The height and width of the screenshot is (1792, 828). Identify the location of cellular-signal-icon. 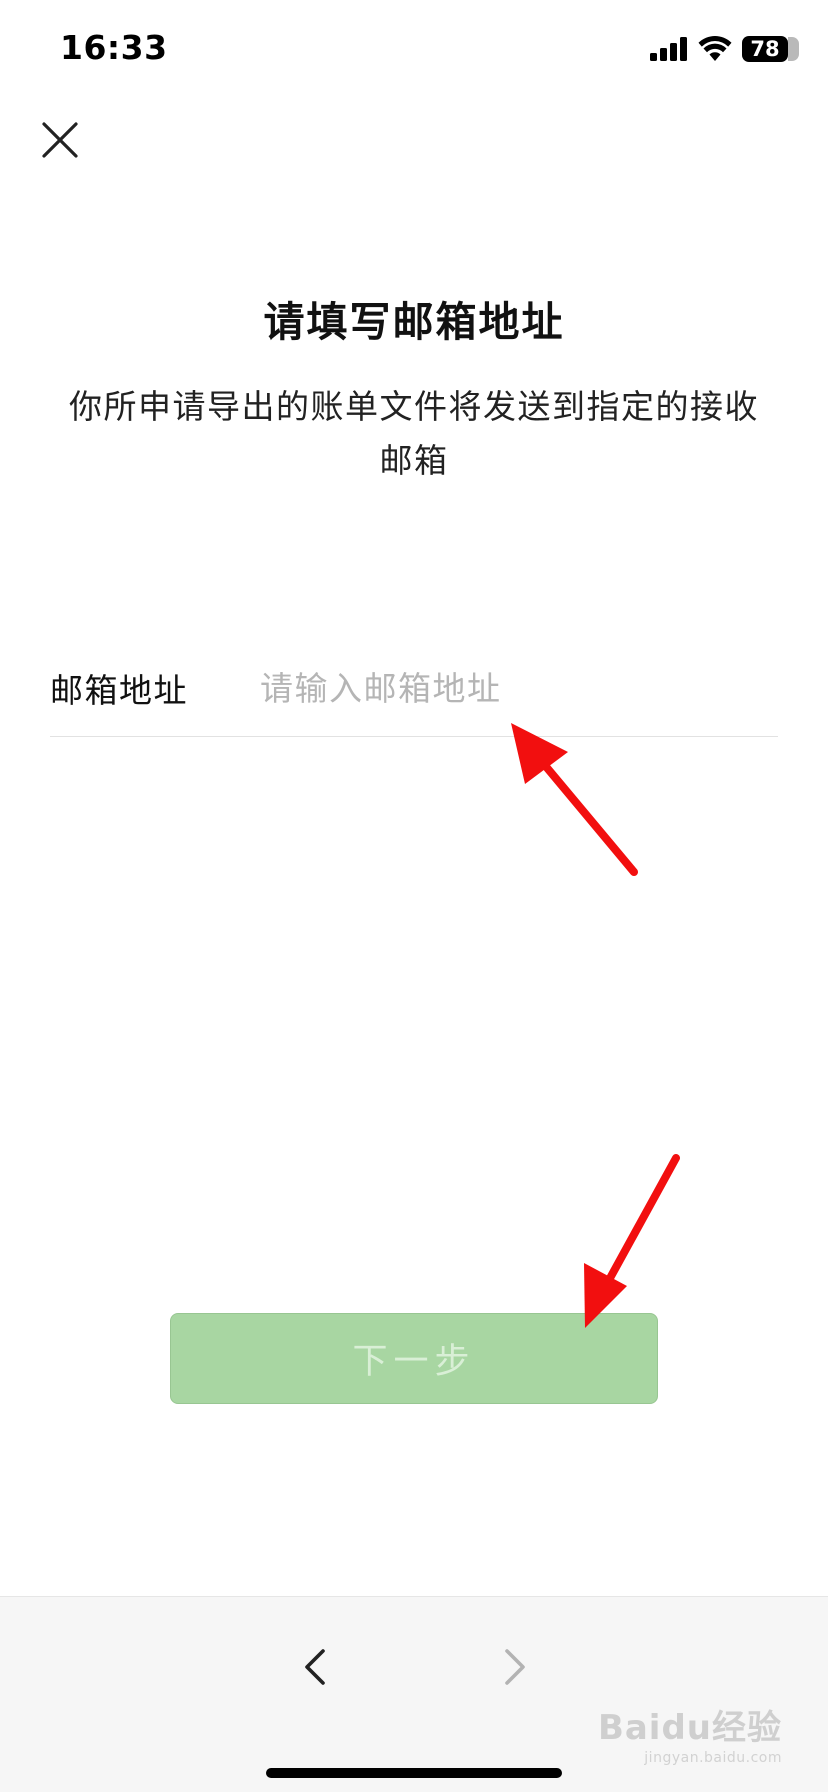
(668, 49).